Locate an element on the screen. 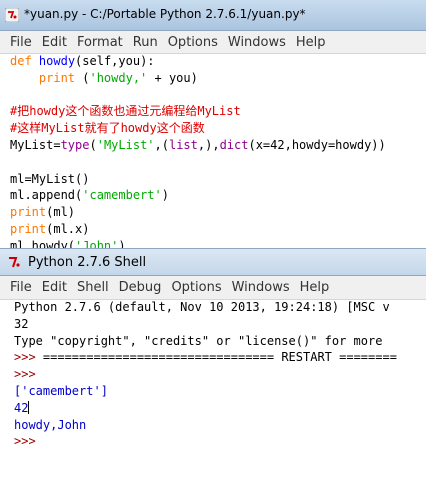 This screenshot has height=500, width=426. code-text: (ml) is located at coordinates (61, 212).